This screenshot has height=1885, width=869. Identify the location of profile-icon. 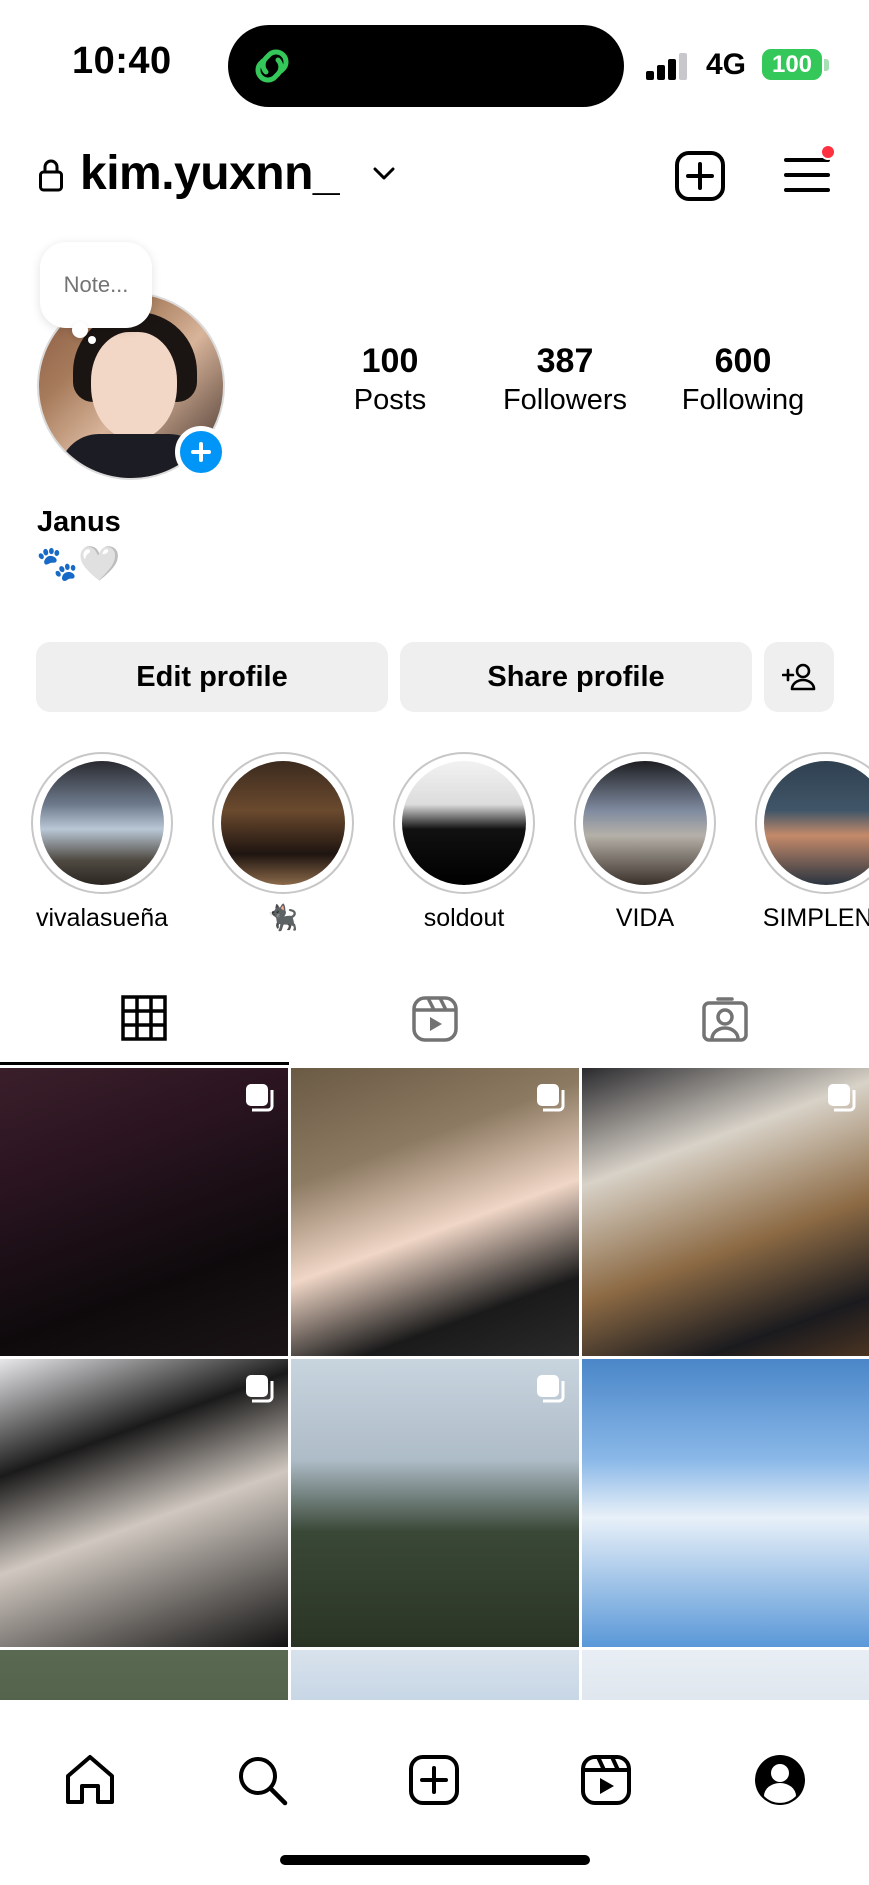
(780, 1780).